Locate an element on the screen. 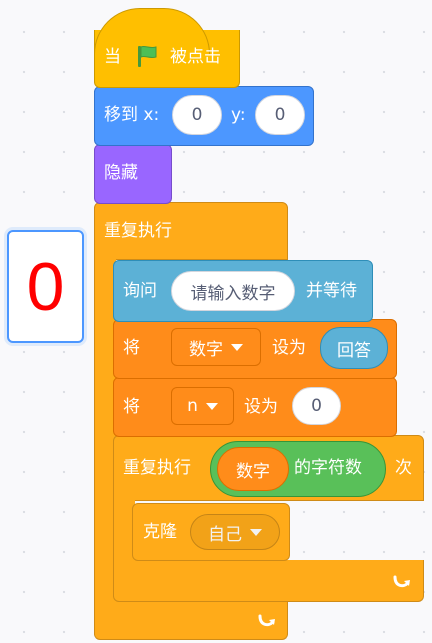 The width and height of the screenshot is (432, 643). forever-loop-icon is located at coordinates (267, 623).